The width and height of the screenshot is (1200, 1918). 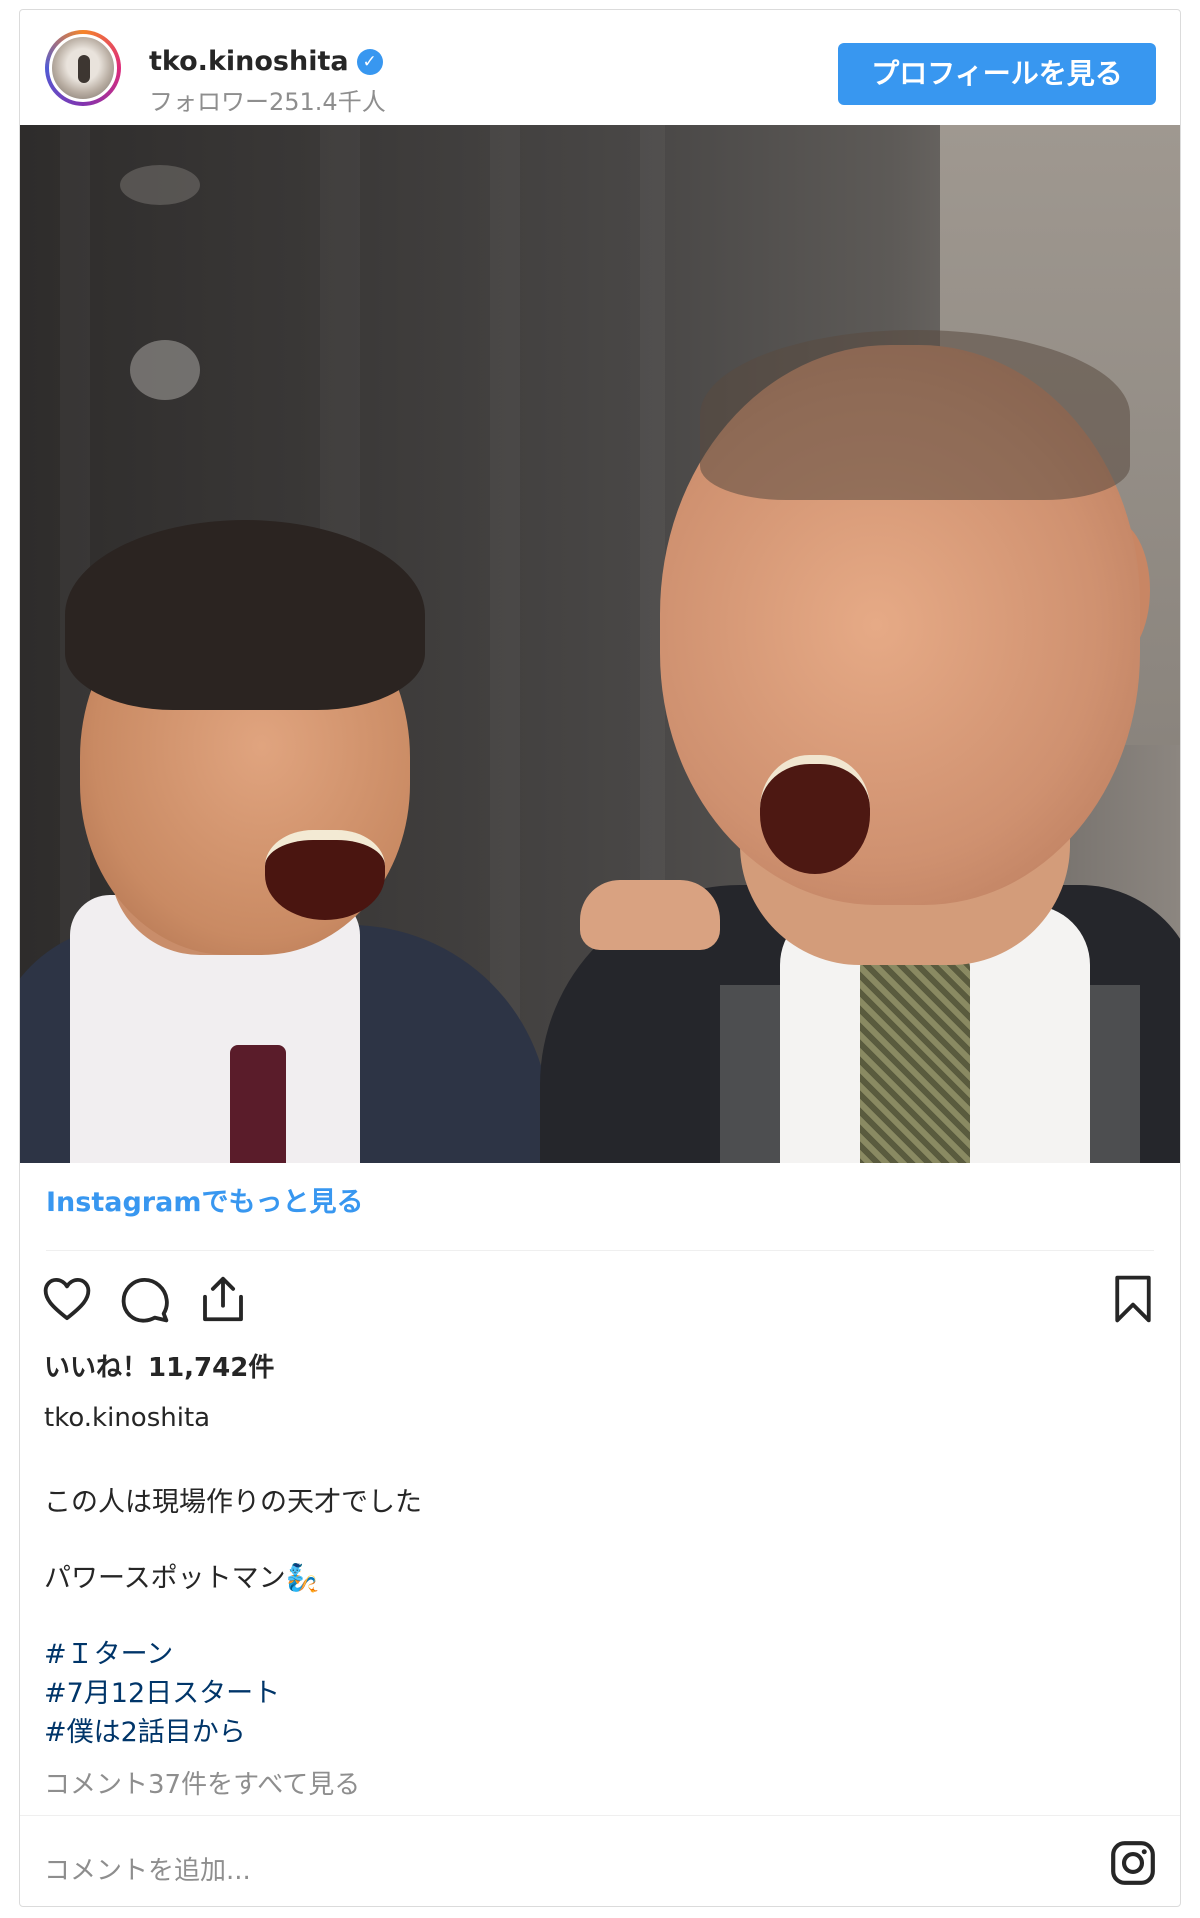 I want to click on avatar, so click(x=83, y=68).